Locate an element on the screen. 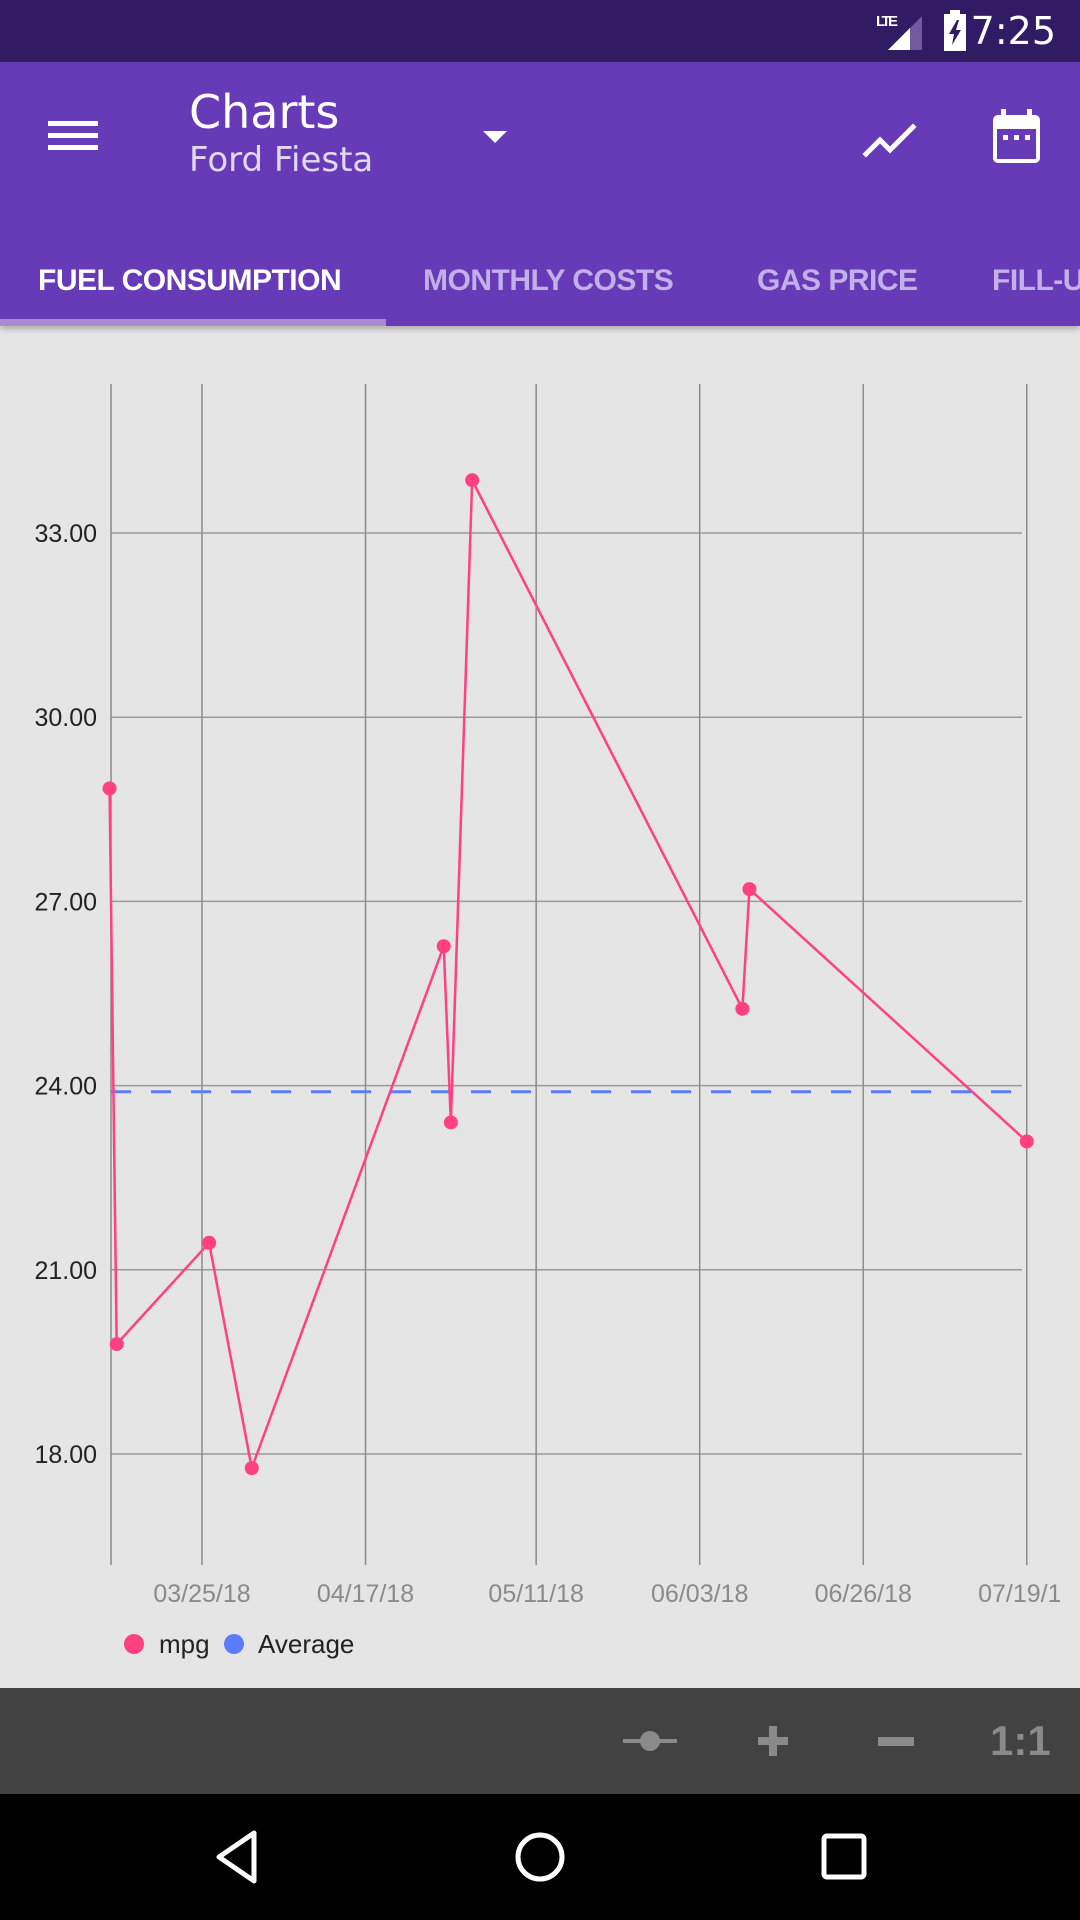 Image resolution: width=1080 pixels, height=1920 pixels. y-tick-label: 24.00 is located at coordinates (65, 1087).